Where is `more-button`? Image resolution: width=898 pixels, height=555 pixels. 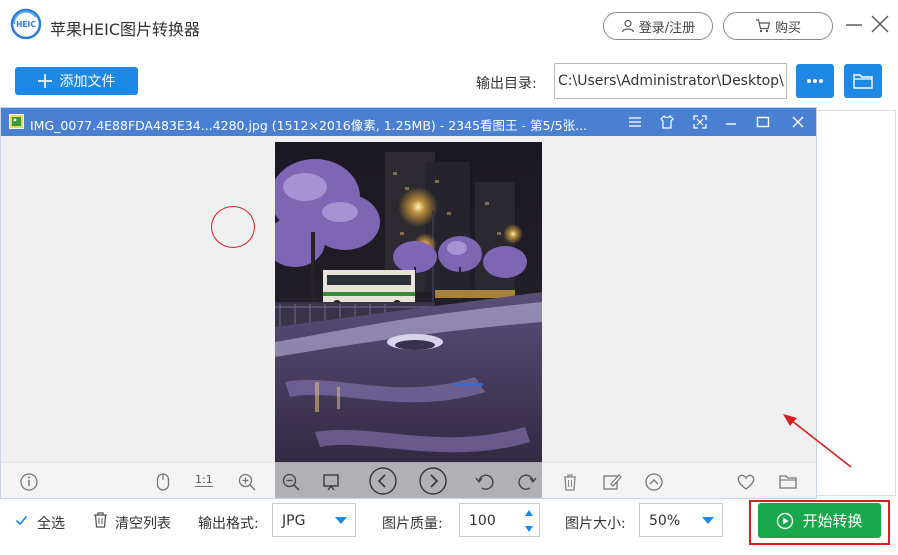 more-button is located at coordinates (815, 81).